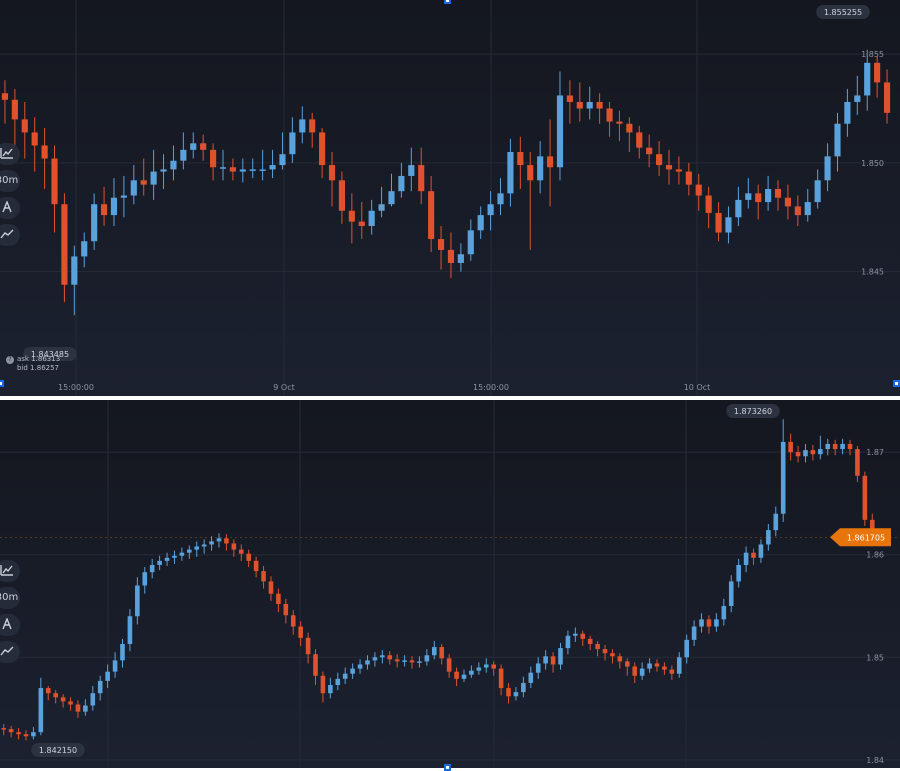  What do you see at coordinates (10, 154) in the screenshot?
I see `chart-type-icon` at bounding box center [10, 154].